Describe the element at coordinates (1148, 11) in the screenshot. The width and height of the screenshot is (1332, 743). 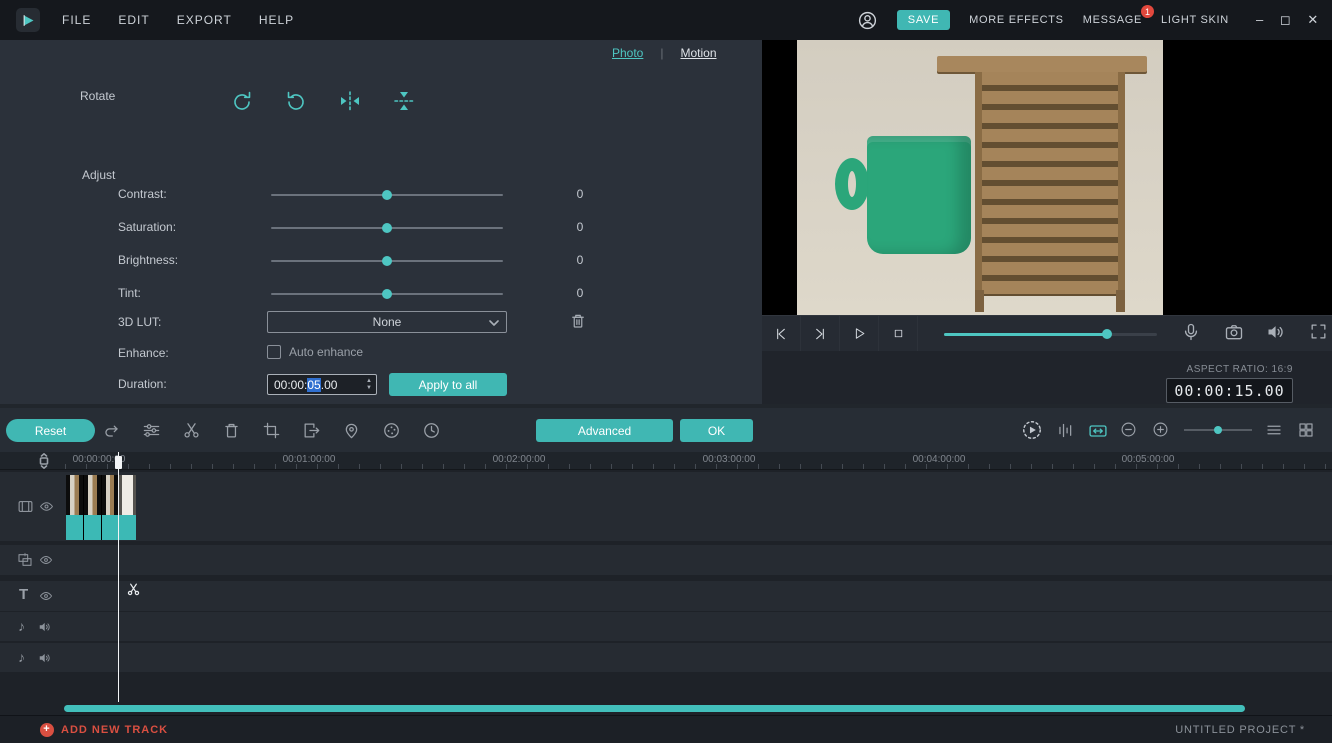
I see `message-badge: 1` at that location.